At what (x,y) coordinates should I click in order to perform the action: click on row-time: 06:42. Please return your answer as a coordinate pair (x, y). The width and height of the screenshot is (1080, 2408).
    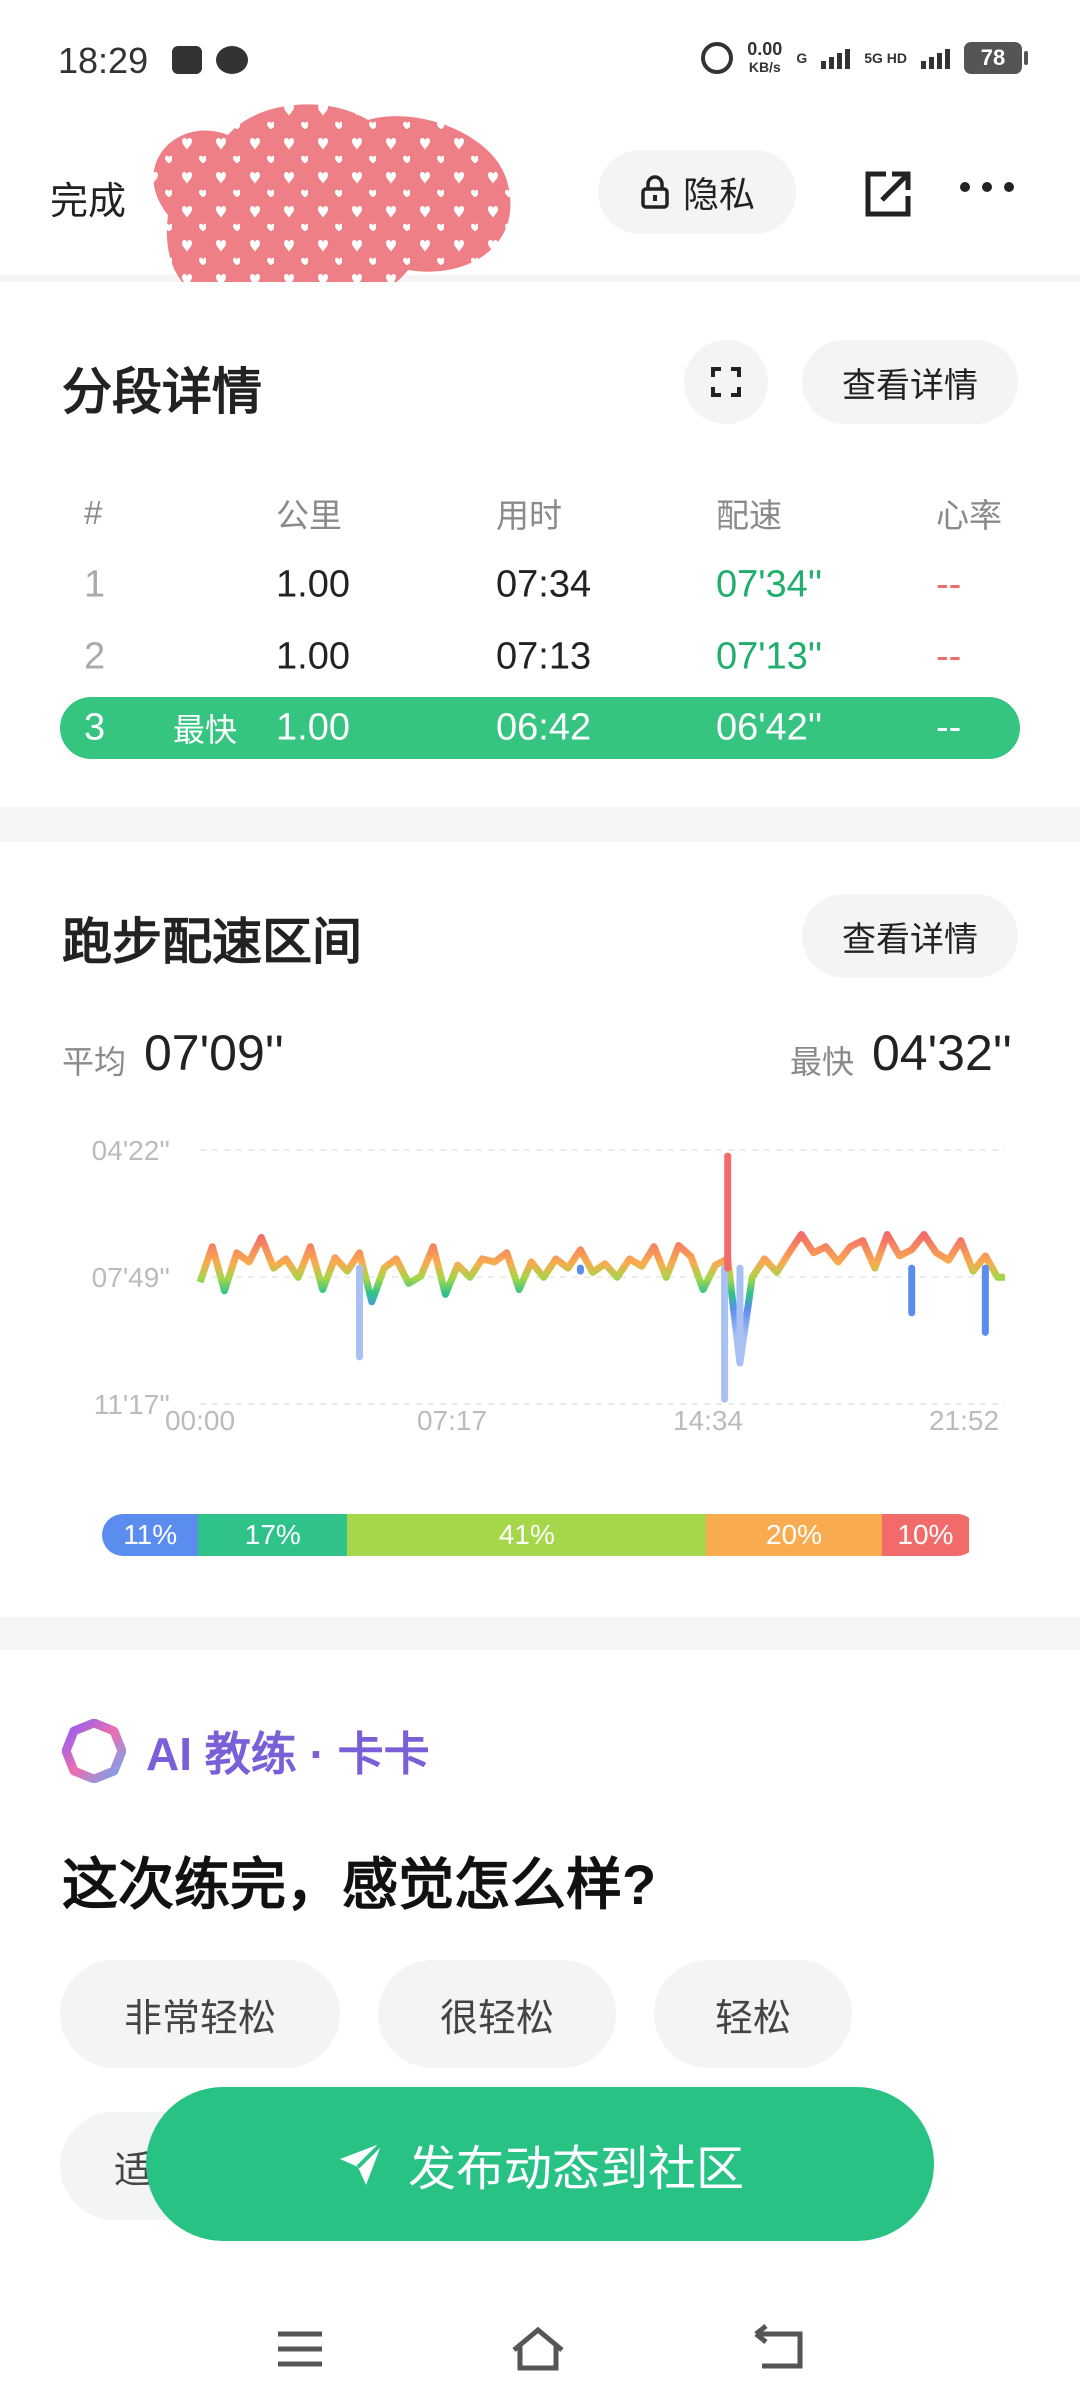
    Looking at the image, I should click on (544, 727).